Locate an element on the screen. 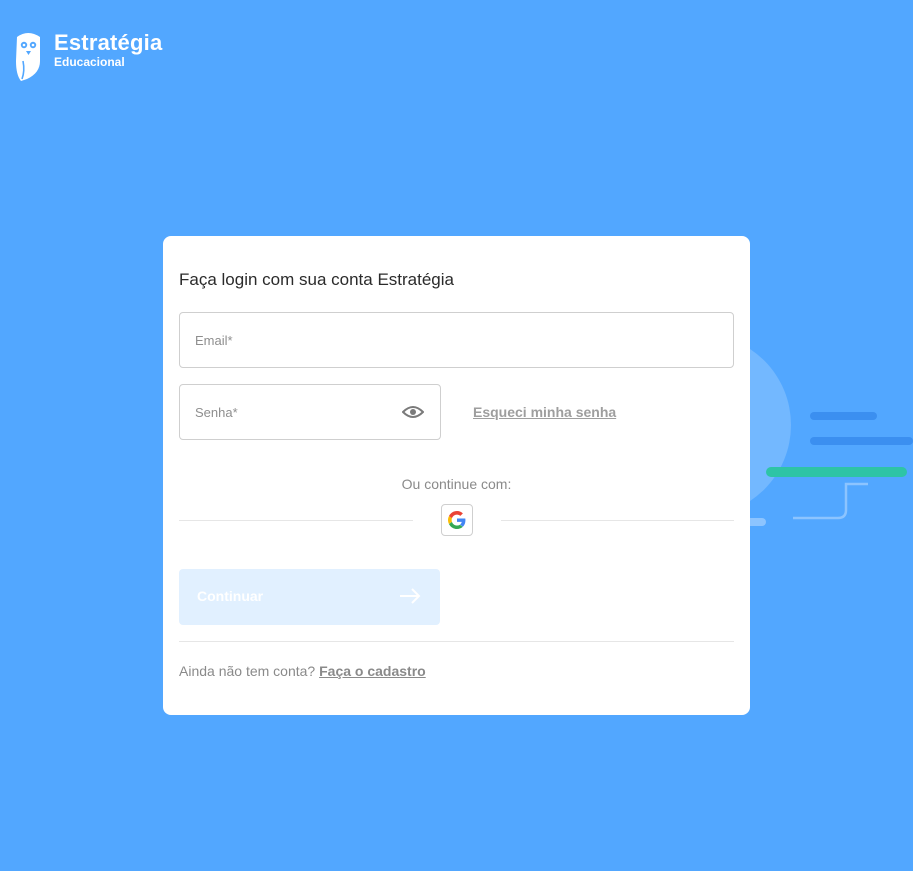  email-input is located at coordinates (455, 340).